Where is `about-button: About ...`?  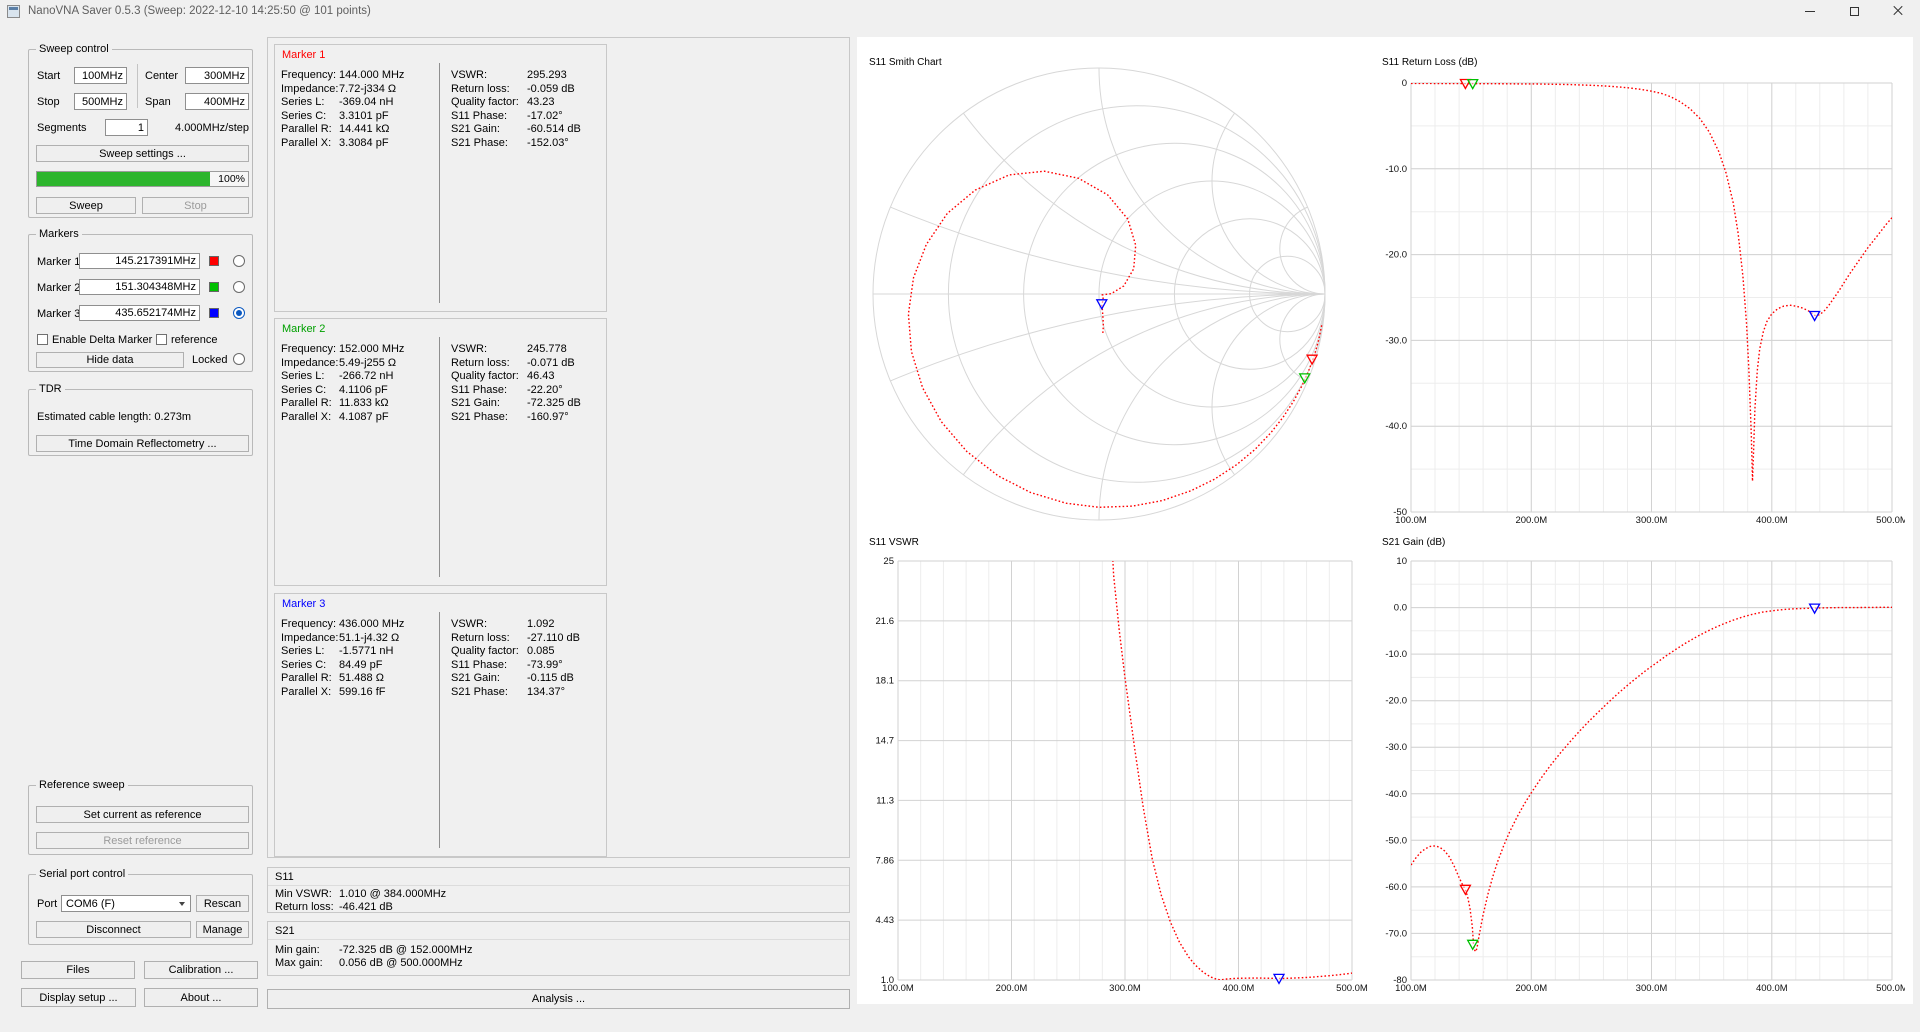
about-button: About ... is located at coordinates (201, 997).